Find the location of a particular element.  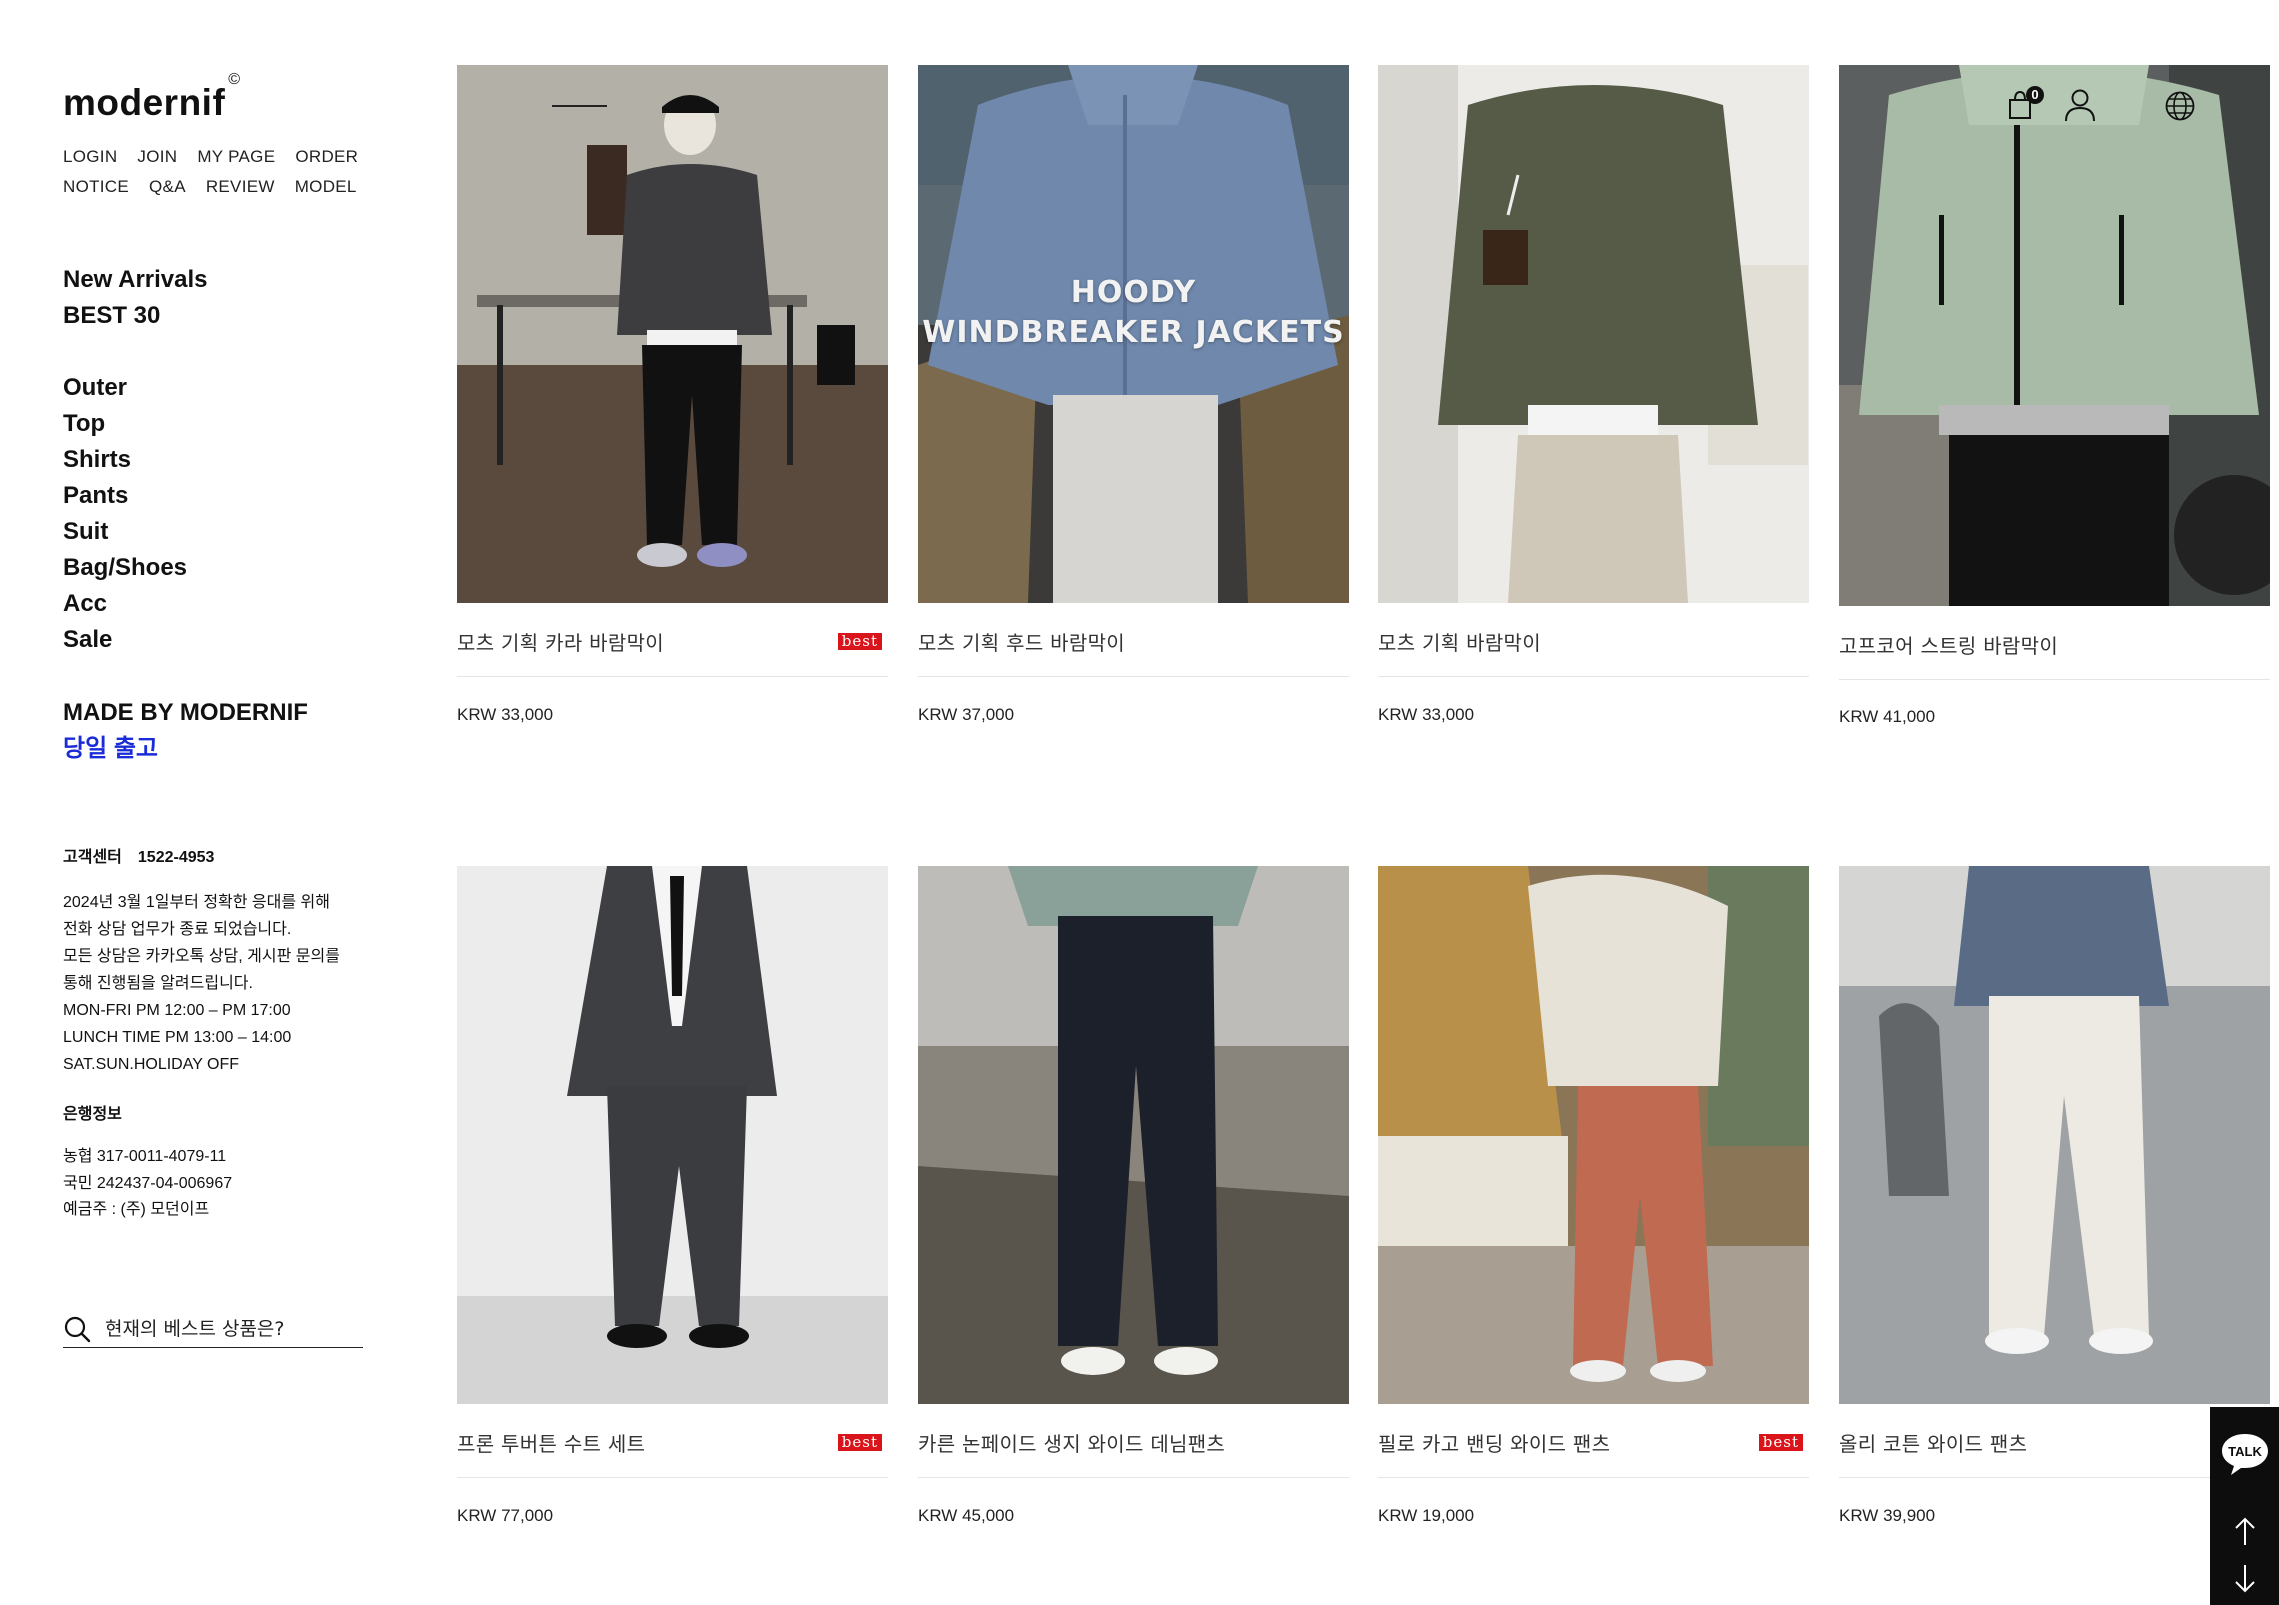

cs-line: 2024년 3월 1일부터 정확한 응대를 위해 is located at coordinates (196, 902).